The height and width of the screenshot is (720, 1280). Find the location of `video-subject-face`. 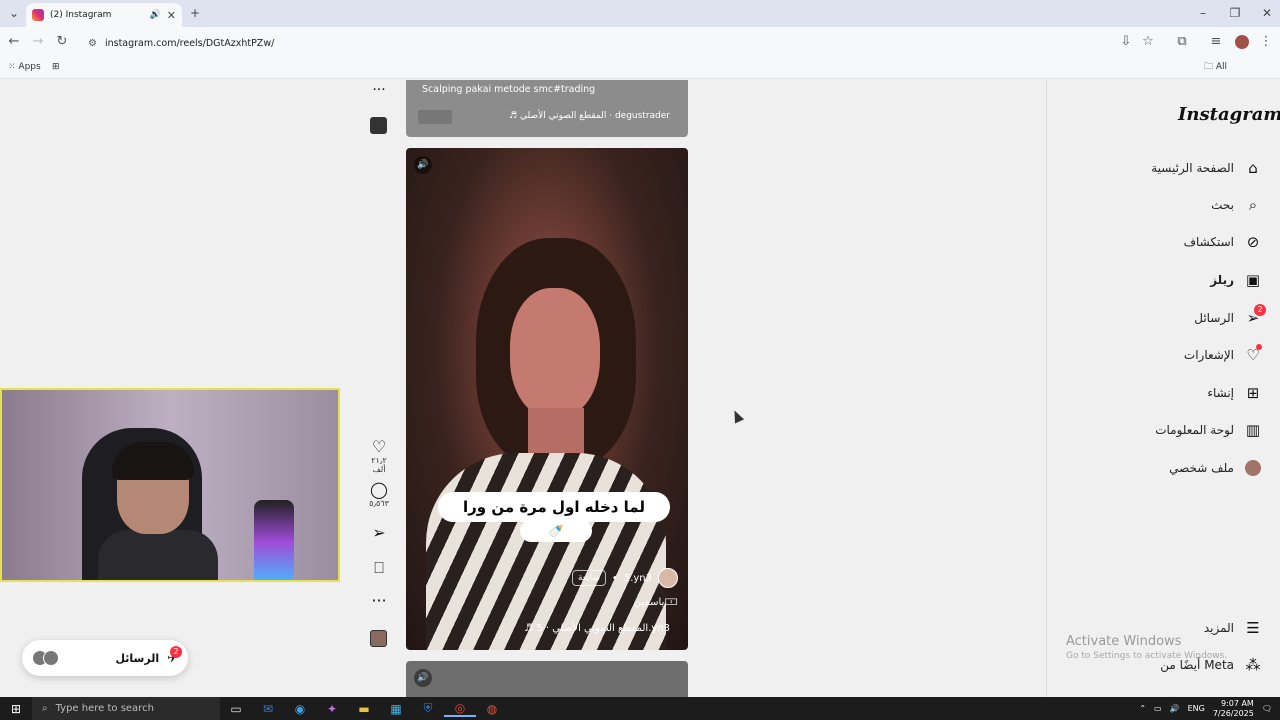

video-subject-face is located at coordinates (555, 353).